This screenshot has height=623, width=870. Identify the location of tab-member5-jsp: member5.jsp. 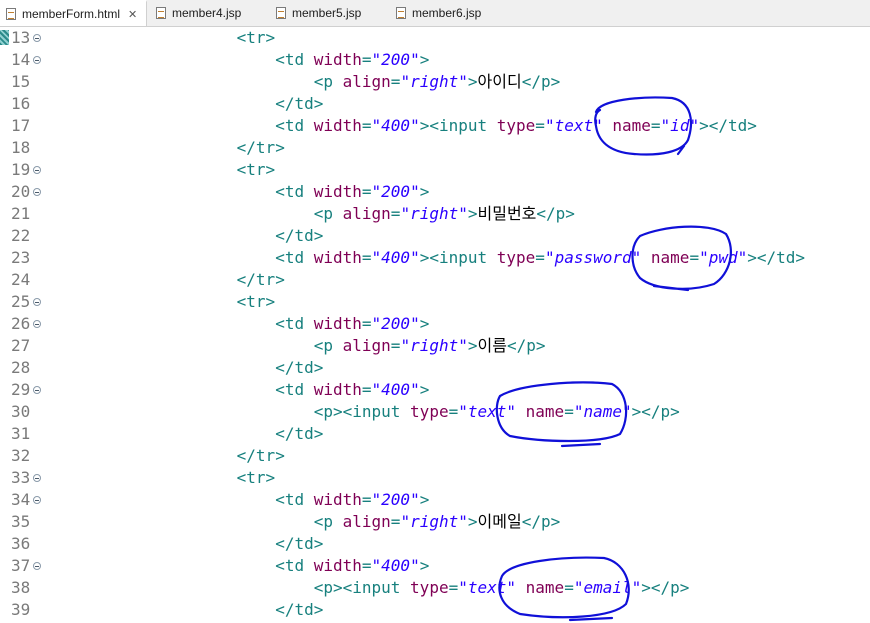
(329, 13).